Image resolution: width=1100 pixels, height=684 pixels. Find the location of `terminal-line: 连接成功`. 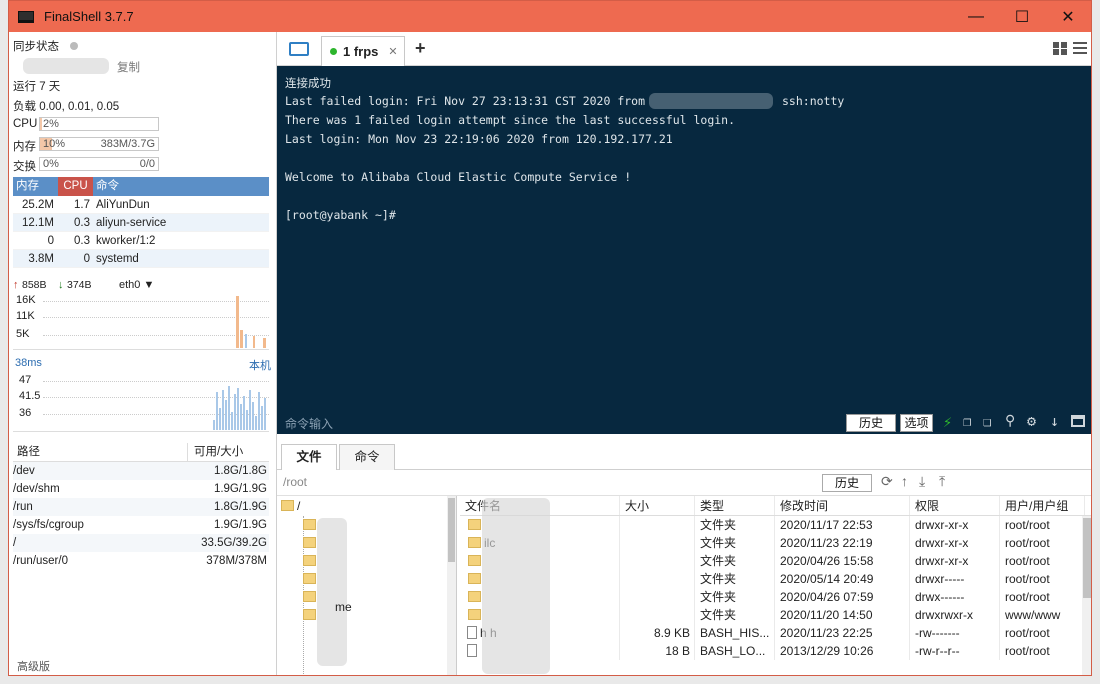

terminal-line: 连接成功 is located at coordinates (308, 83).